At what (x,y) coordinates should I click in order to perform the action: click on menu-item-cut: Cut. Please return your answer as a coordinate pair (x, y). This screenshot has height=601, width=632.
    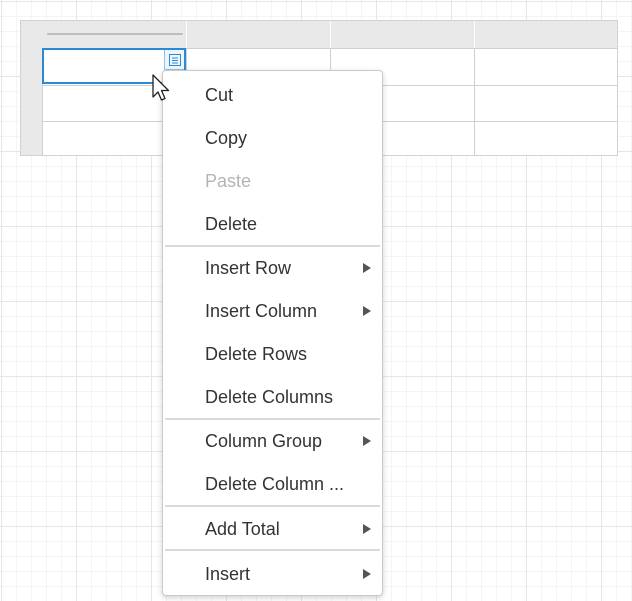
    Looking at the image, I should click on (272, 95).